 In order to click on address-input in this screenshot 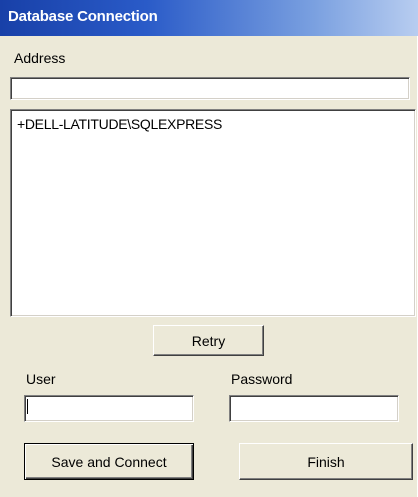, I will do `click(210, 88)`.